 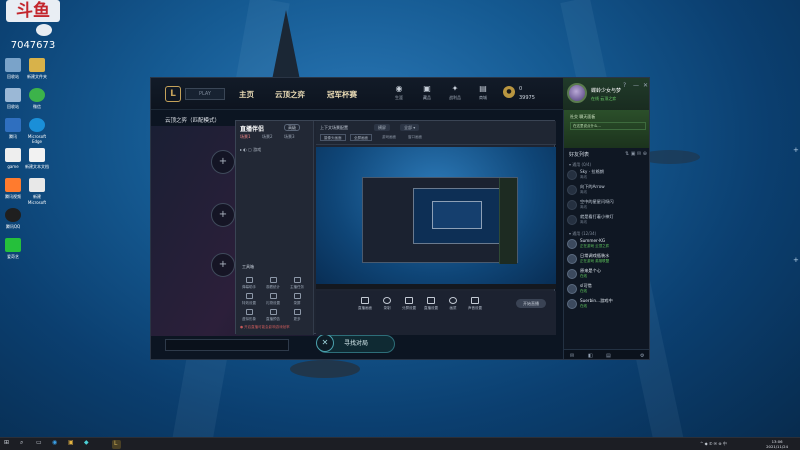 I want to click on nav-clash: 冠军杯赛, so click(x=342, y=94).